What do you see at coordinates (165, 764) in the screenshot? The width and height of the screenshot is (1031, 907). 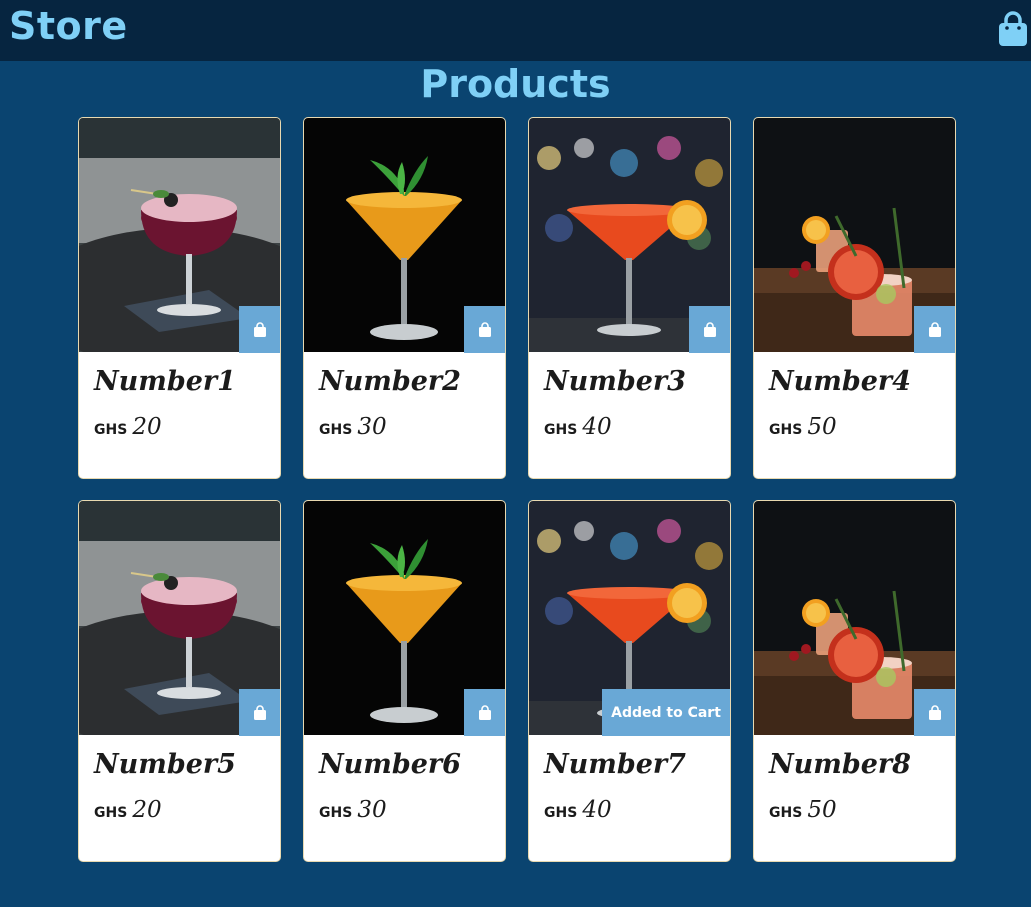 I see `product-name: Number5` at bounding box center [165, 764].